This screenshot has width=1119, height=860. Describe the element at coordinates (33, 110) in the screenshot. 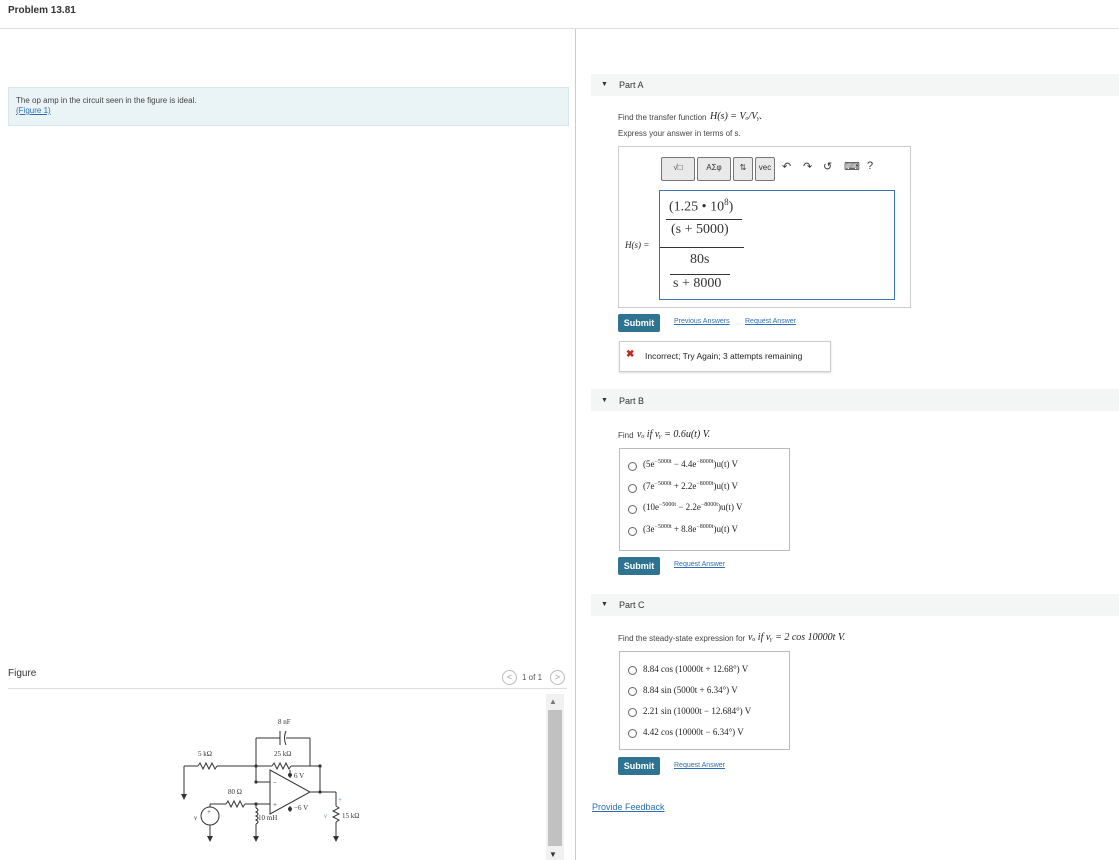

I see `figure-link: (Figure 1)` at that location.